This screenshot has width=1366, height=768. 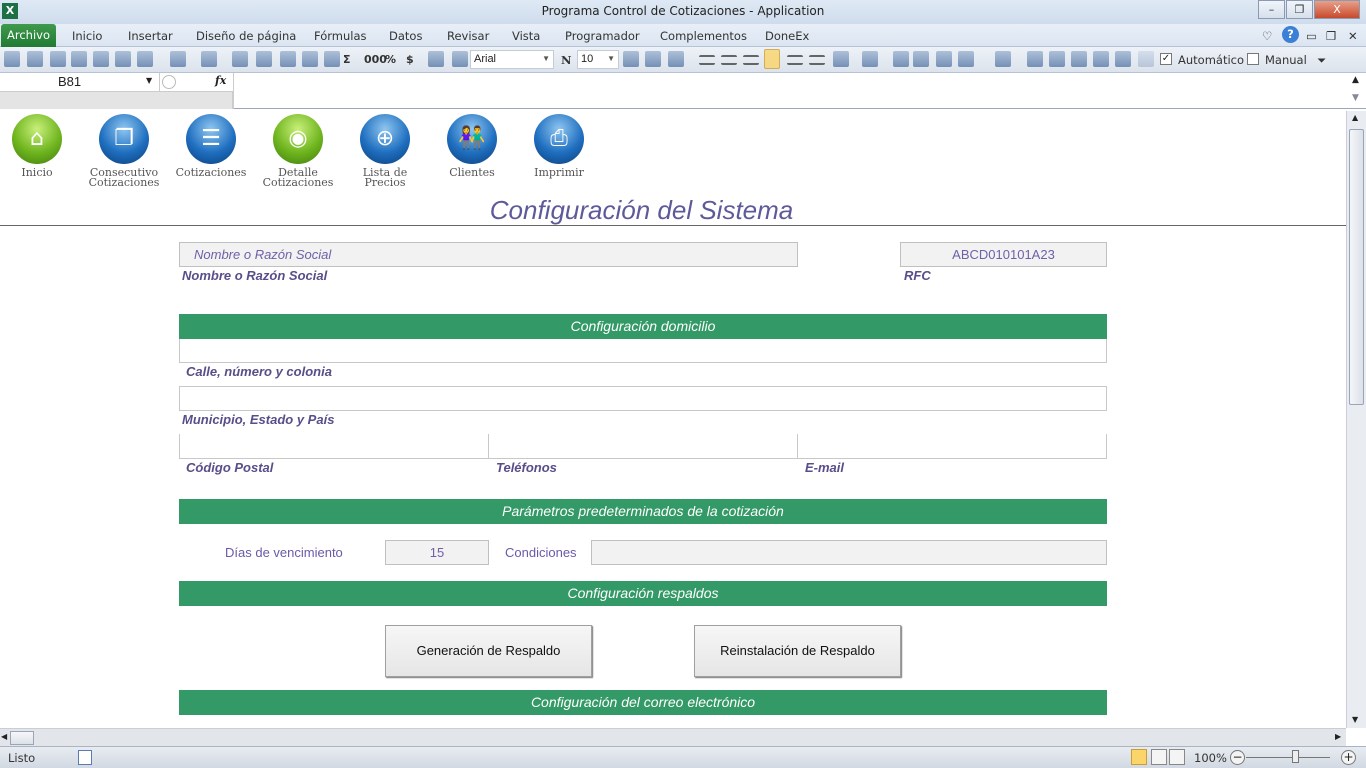 I want to click on fill-color-icon, so click(x=1003, y=59).